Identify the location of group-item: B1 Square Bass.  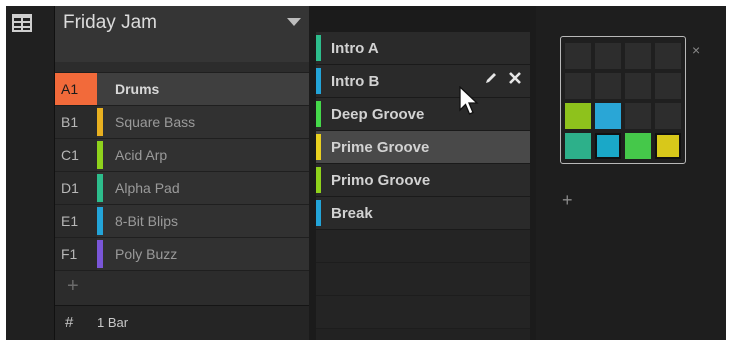
(182, 121).